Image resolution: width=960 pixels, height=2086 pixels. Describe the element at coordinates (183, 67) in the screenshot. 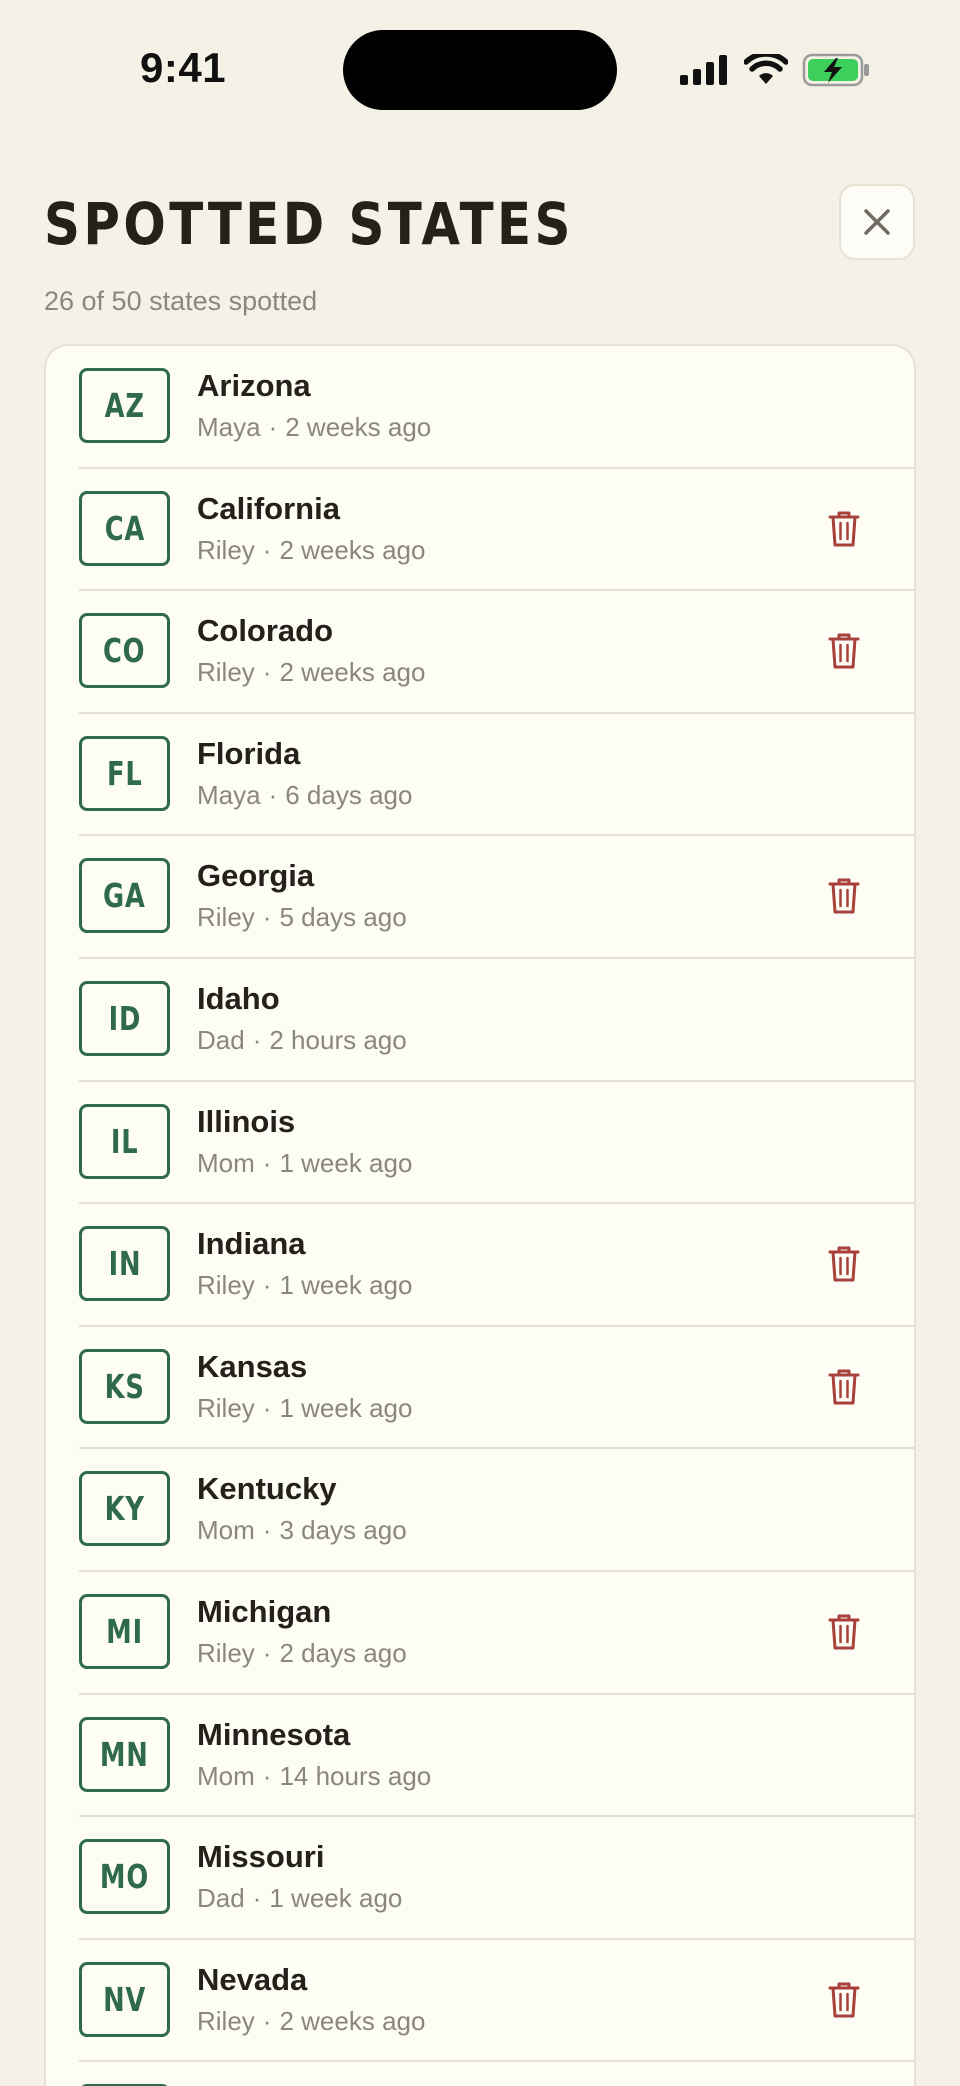

I see `status-time: 9:41` at that location.